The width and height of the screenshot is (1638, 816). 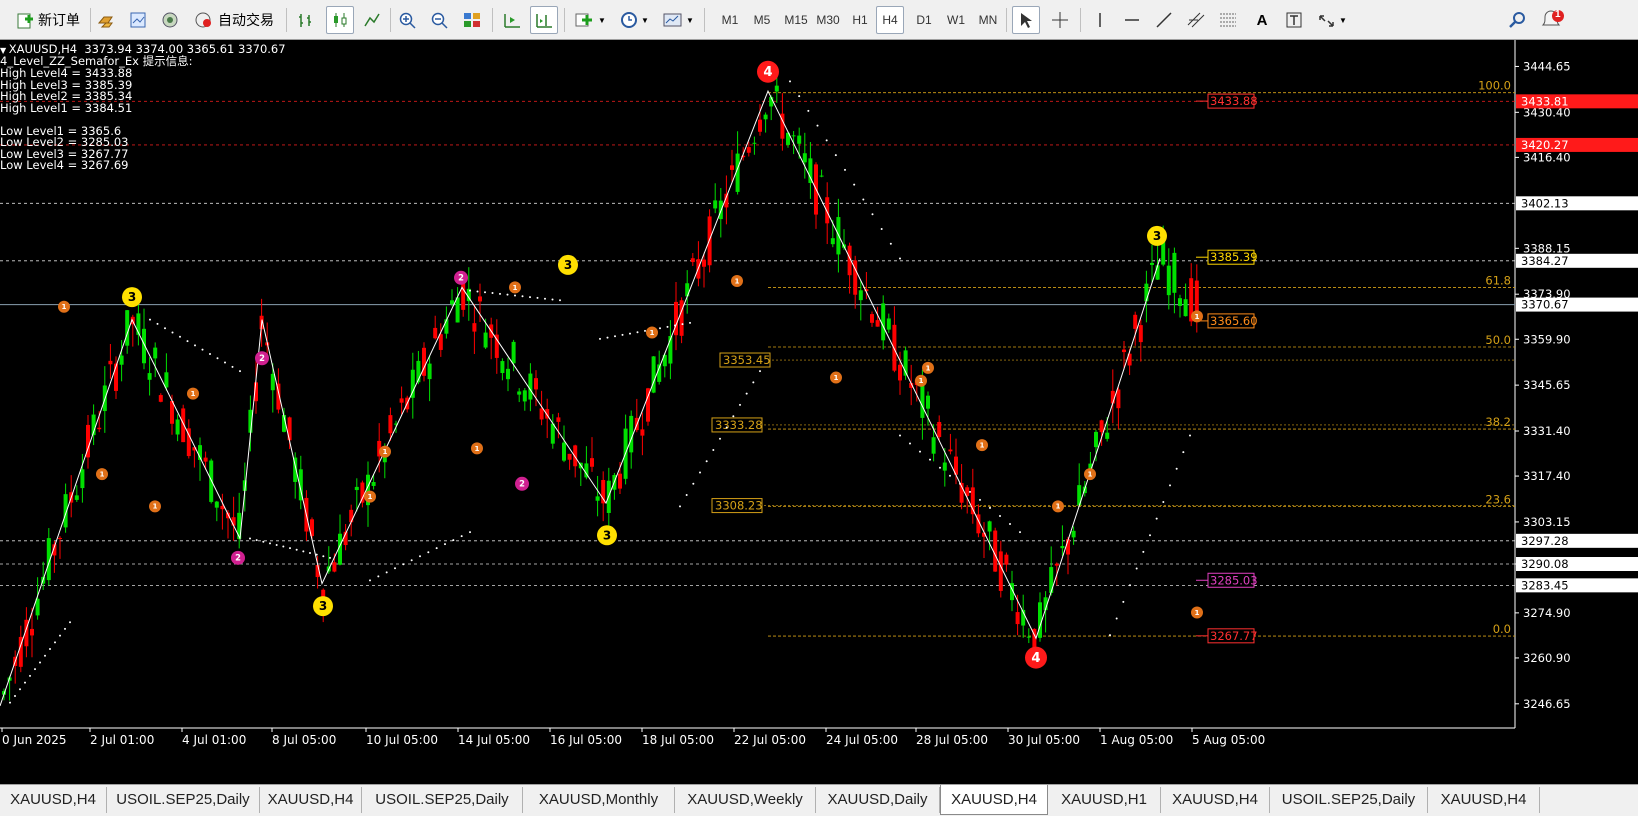 What do you see at coordinates (66, 107) in the screenshot?
I see `indicator-level-line: High Level1 = 3384.51` at bounding box center [66, 107].